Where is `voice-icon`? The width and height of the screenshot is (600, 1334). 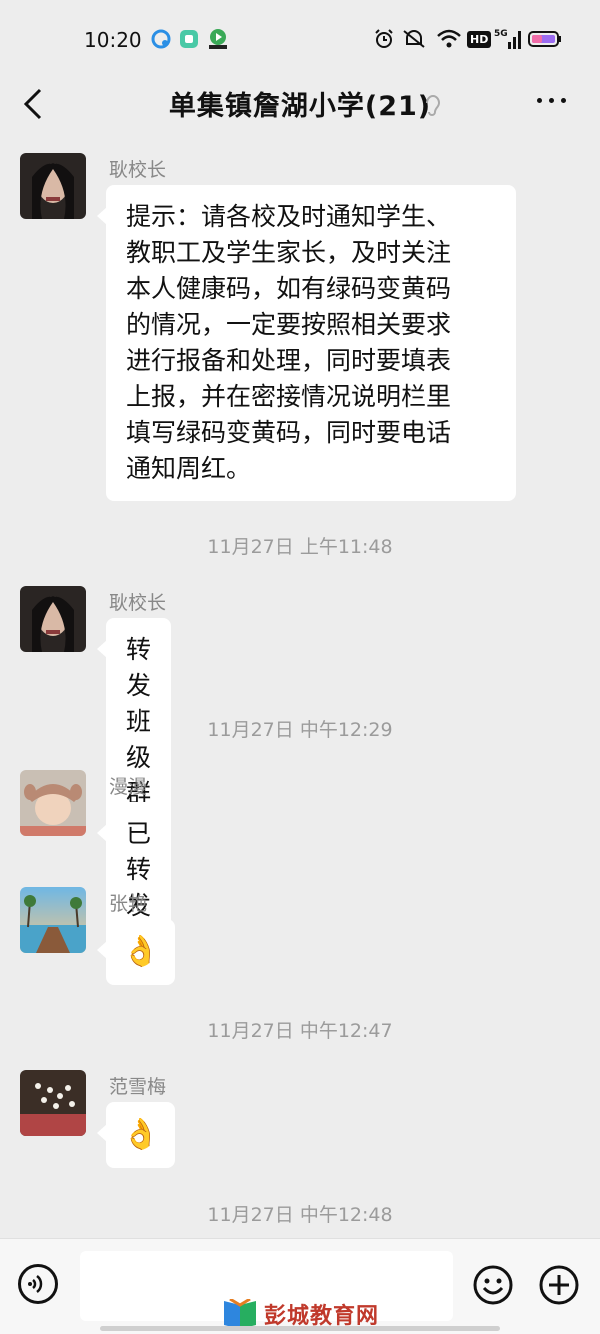 voice-icon is located at coordinates (38, 1284).